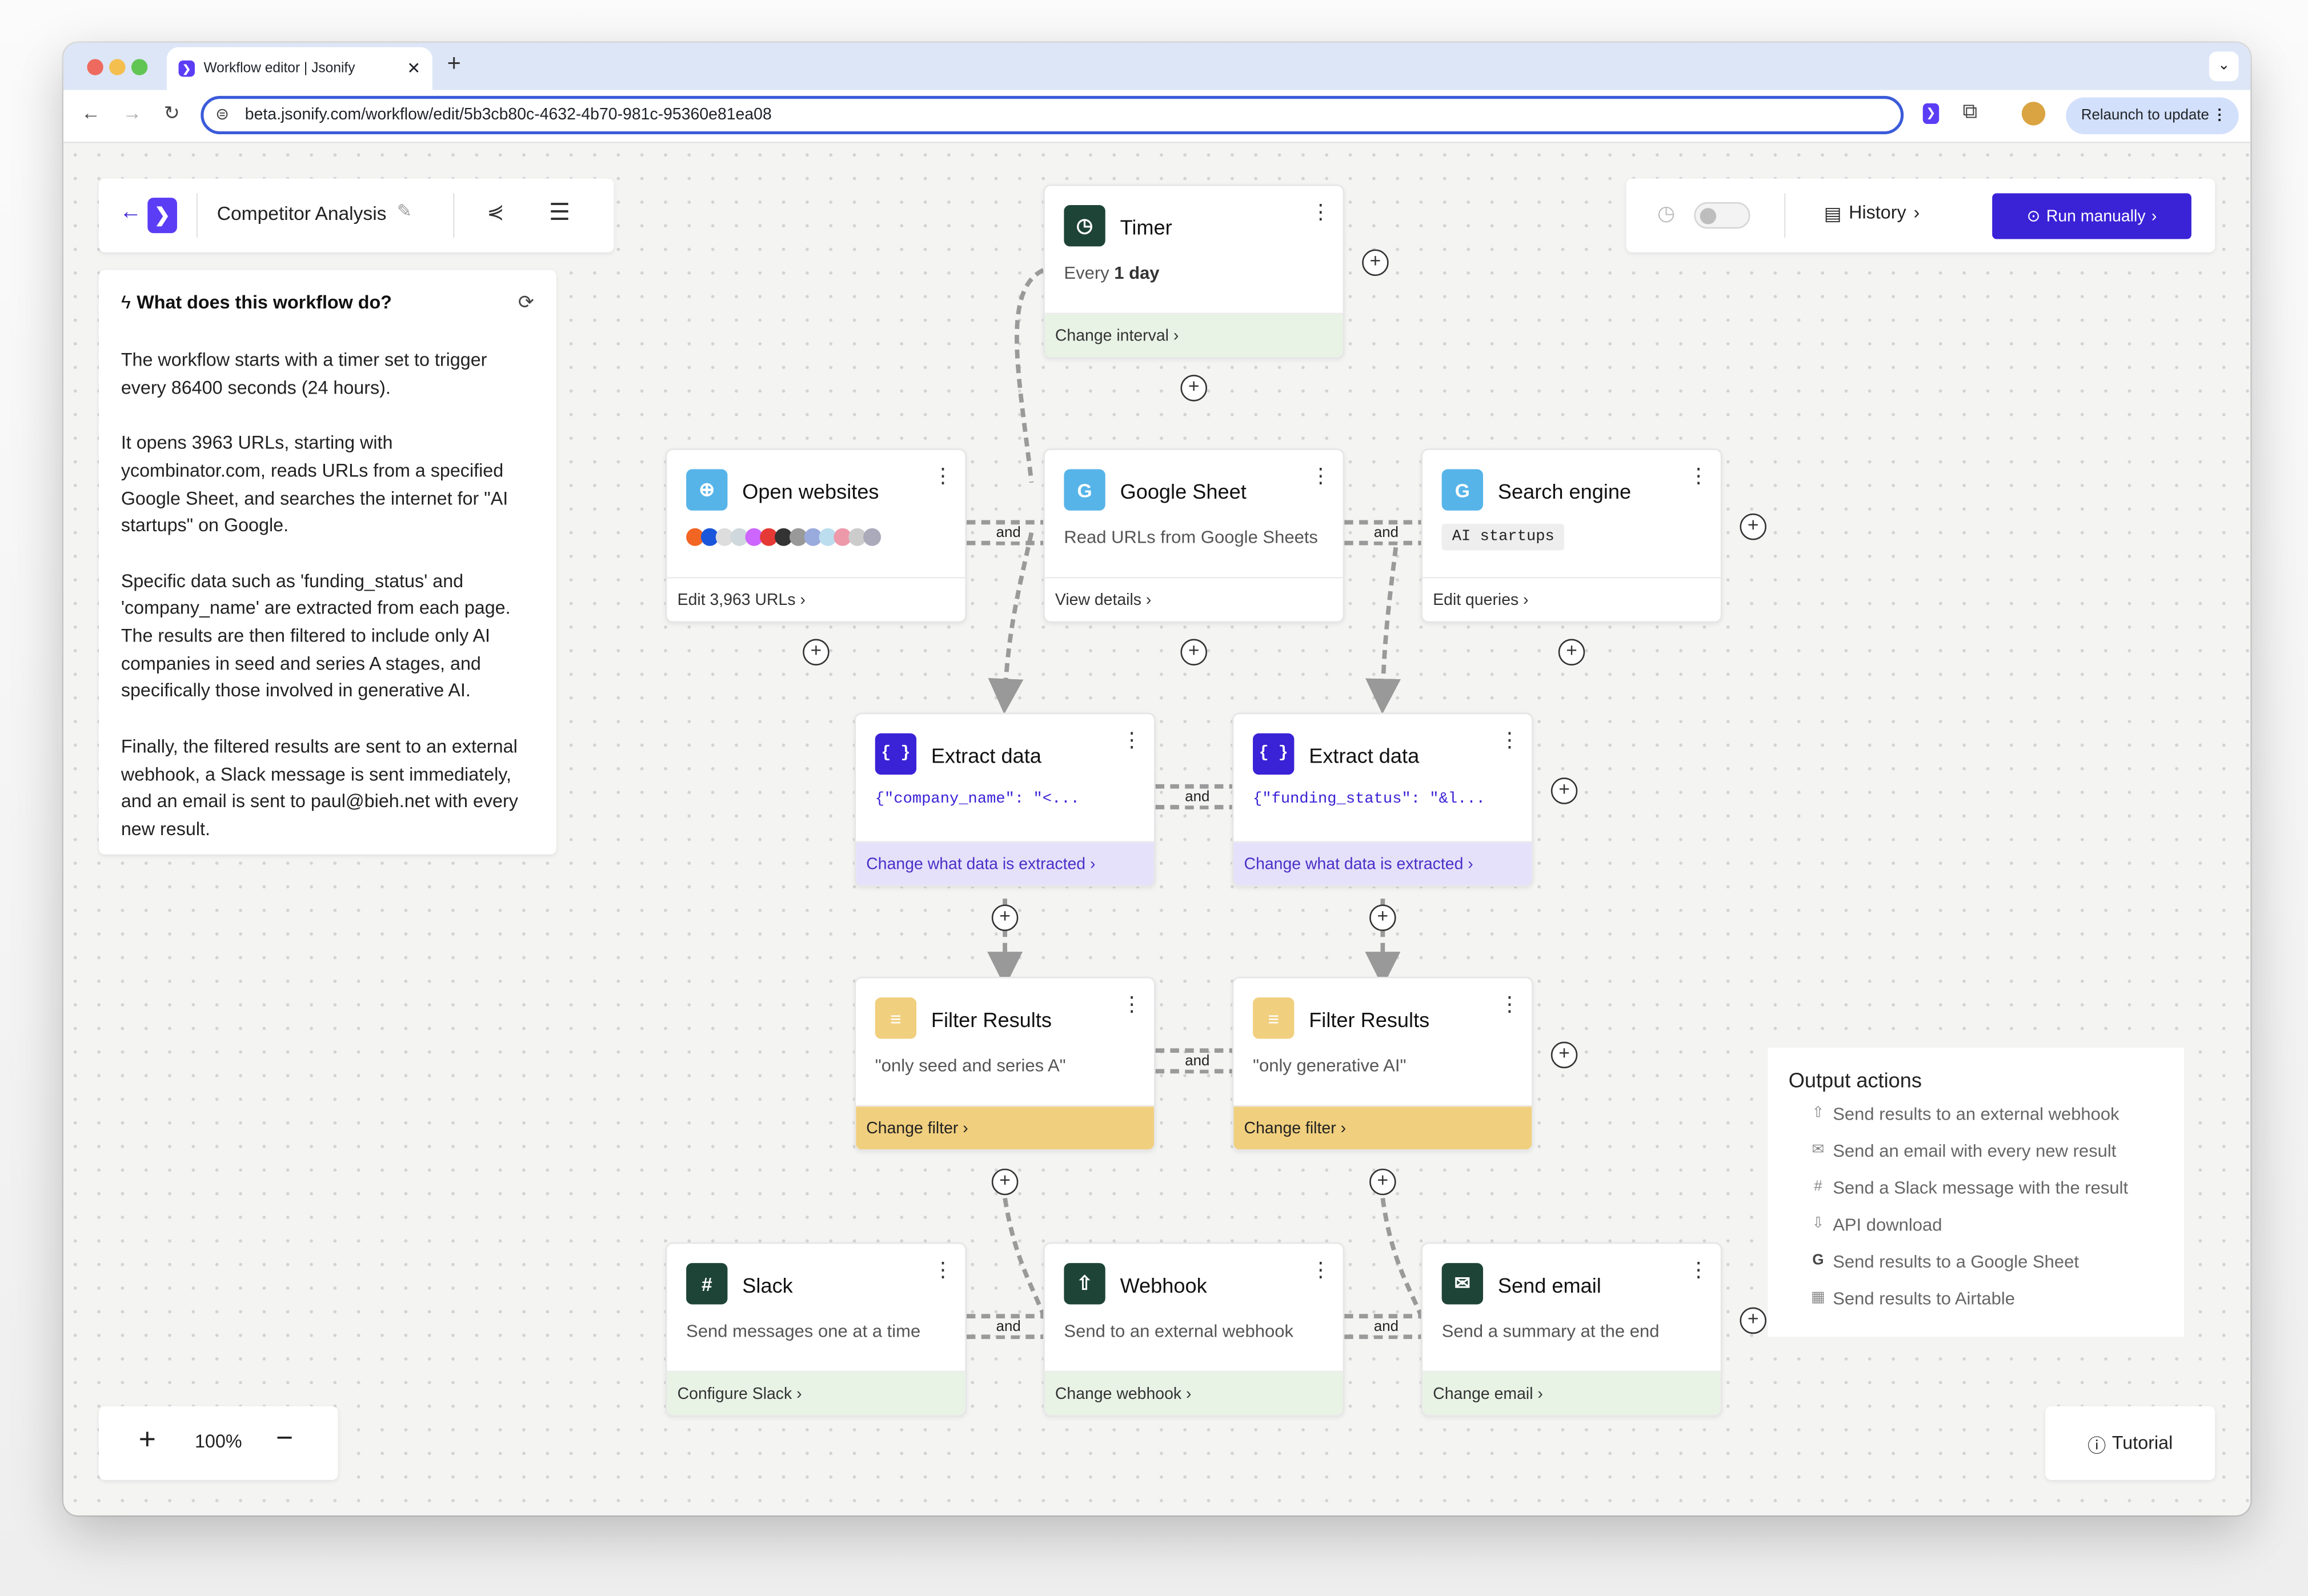 This screenshot has height=1596, width=2308. What do you see at coordinates (816, 1392) in the screenshot?
I see `configure-slack-link: Configure Slack ›` at bounding box center [816, 1392].